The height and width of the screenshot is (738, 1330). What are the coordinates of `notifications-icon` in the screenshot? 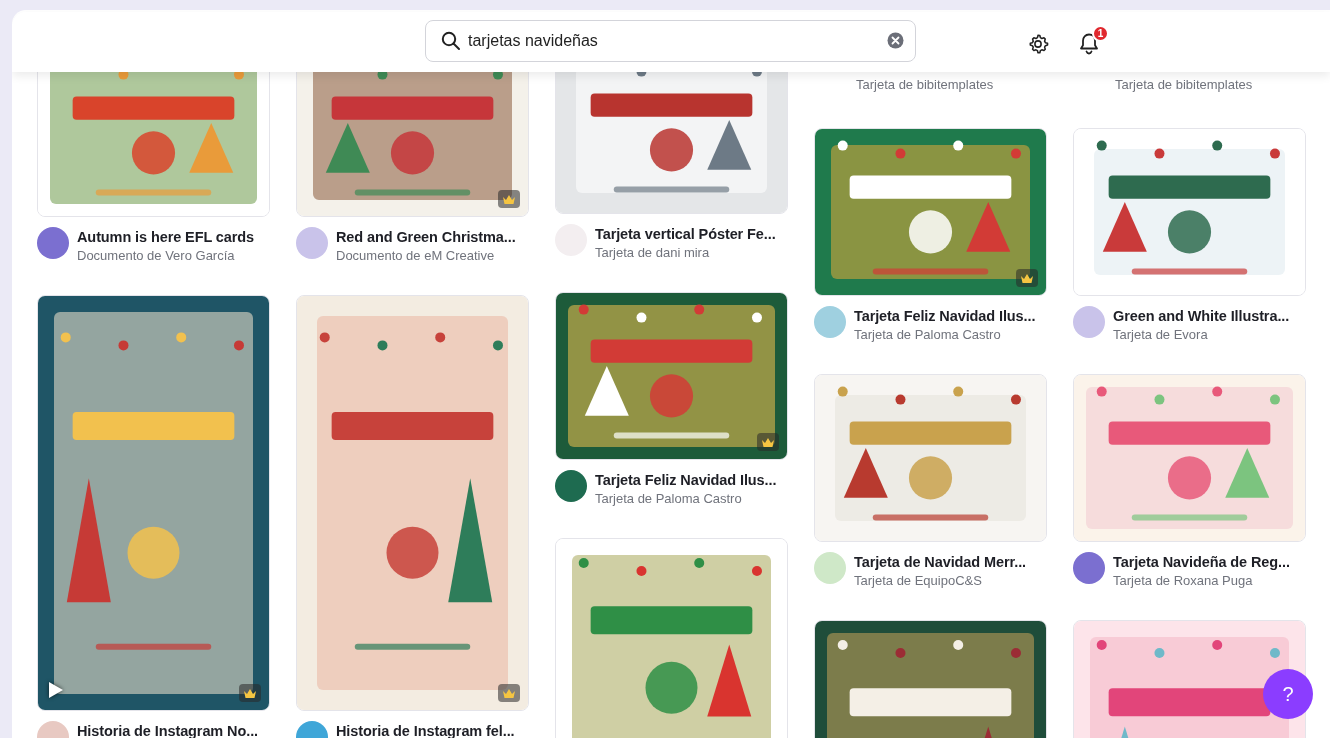 It's located at (1089, 43).